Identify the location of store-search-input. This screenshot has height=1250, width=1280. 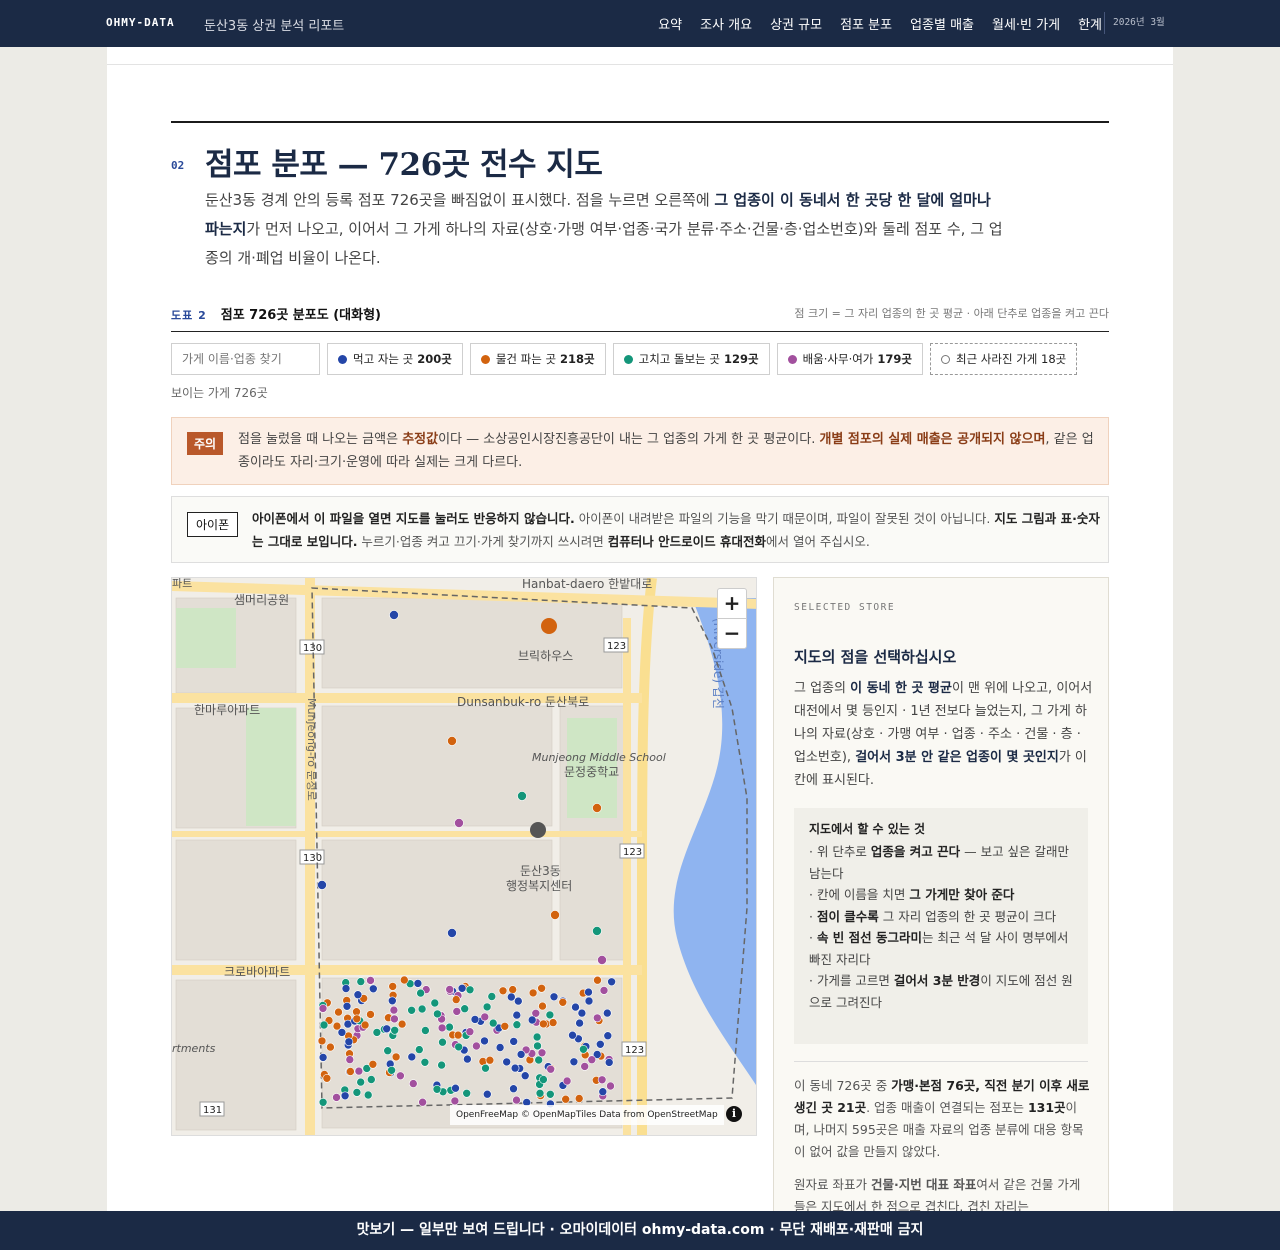
(245, 359).